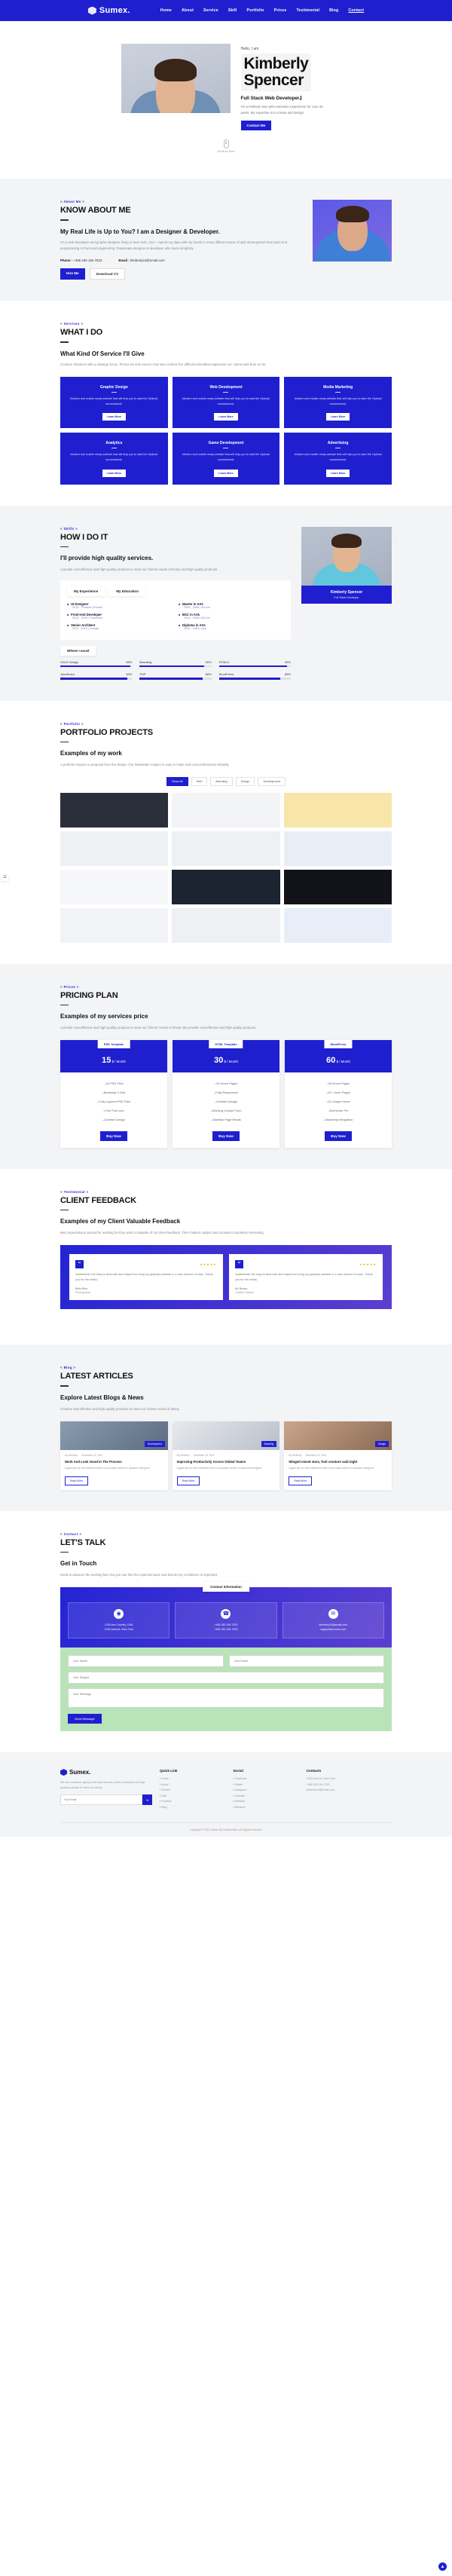 Image resolution: width=452 pixels, height=2576 pixels. Describe the element at coordinates (265, 1808) in the screenshot. I see `footer-social-behance: Behance` at that location.